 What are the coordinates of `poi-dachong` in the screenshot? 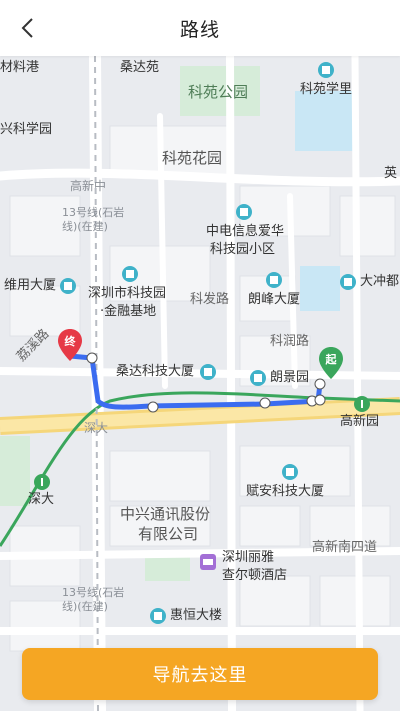 It's located at (348, 282).